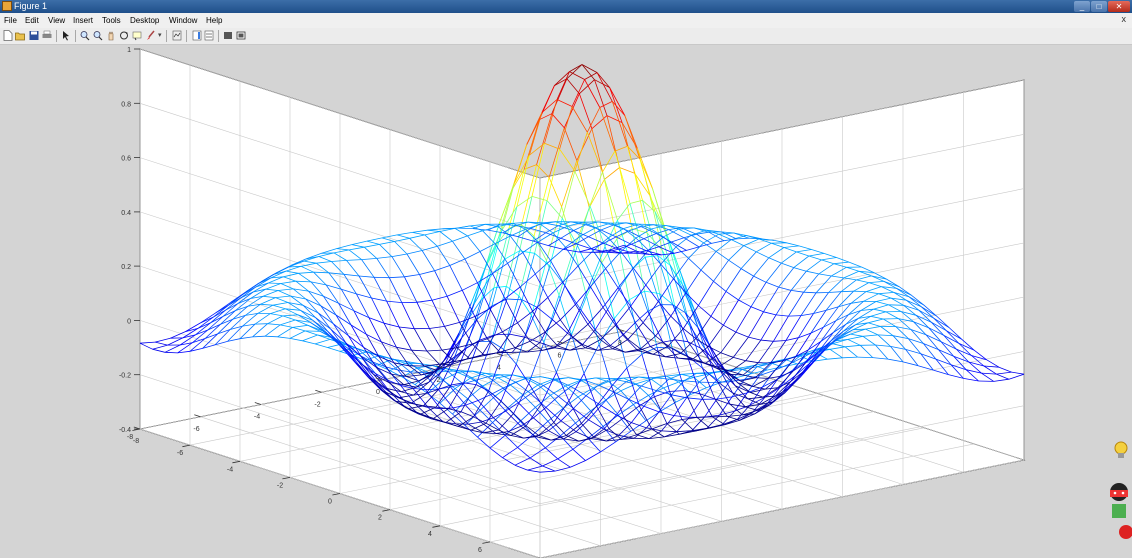 The image size is (1132, 558). What do you see at coordinates (439, 380) in the screenshot?
I see `x-tick-label: 2` at bounding box center [439, 380].